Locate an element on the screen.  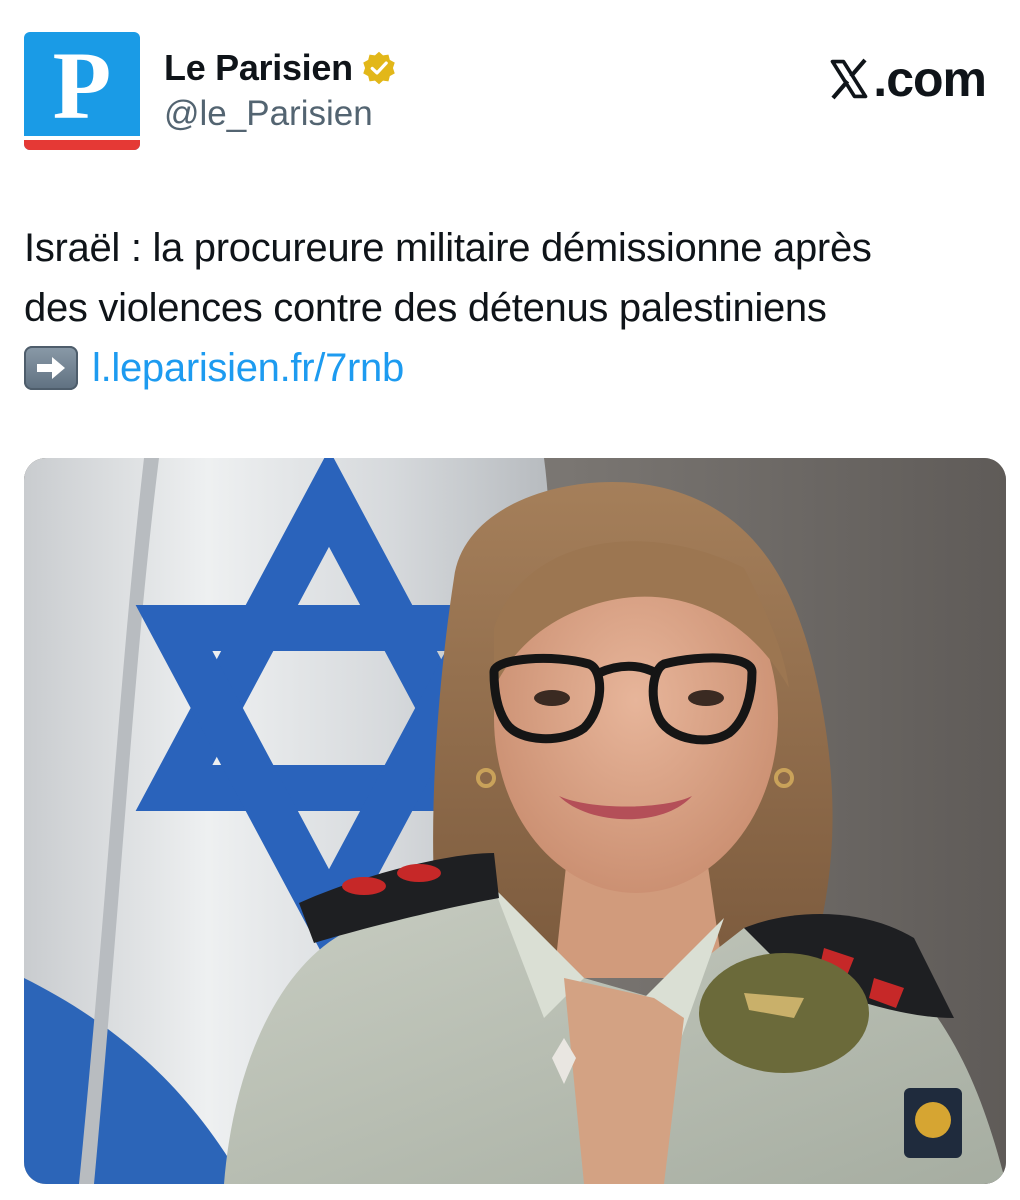
avatar: P is located at coordinates (82, 91).